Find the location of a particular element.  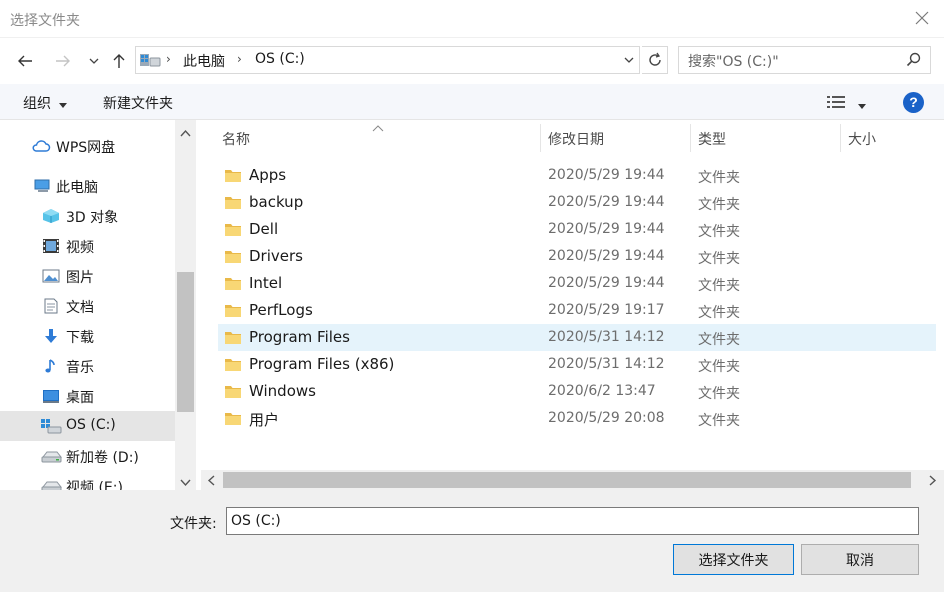

sidebar-item-3d-objects: 3D 对象 is located at coordinates (87, 216).